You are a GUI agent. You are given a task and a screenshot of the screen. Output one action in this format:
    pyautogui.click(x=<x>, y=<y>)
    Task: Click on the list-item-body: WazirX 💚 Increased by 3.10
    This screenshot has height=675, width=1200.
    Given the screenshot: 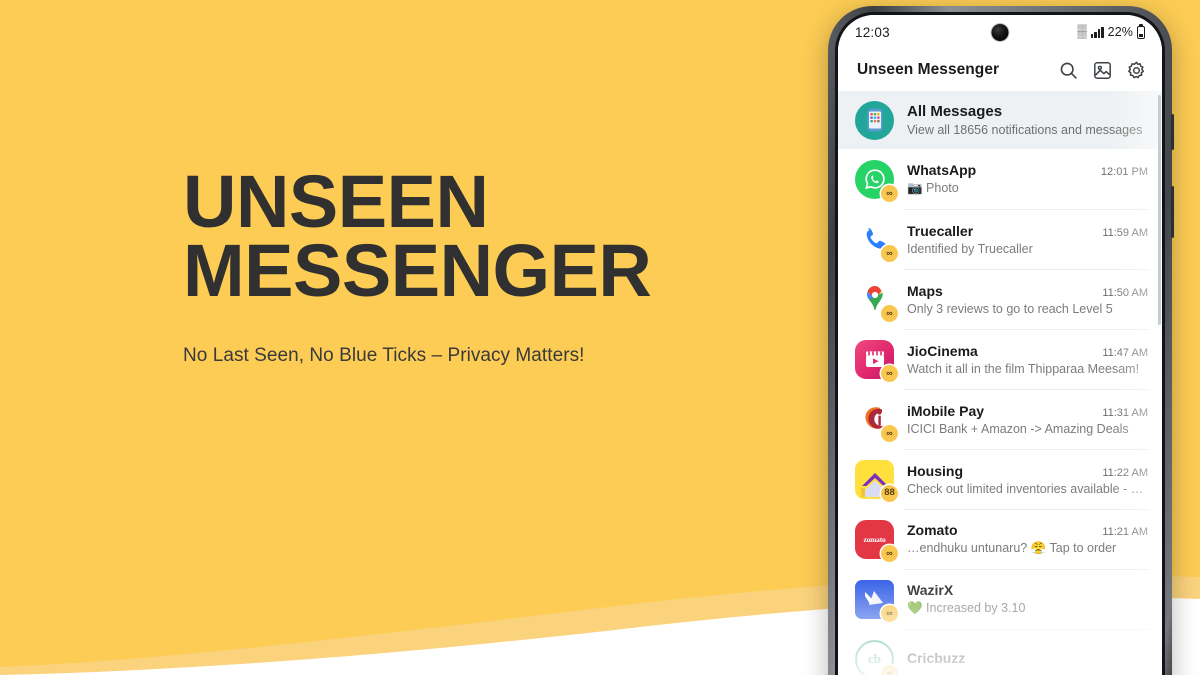 What is the action you would take?
    pyautogui.click(x=1027, y=599)
    